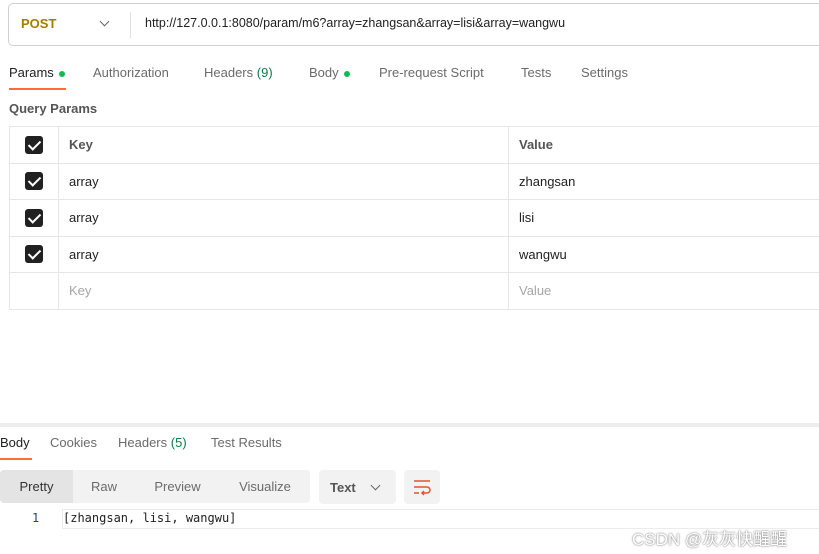 Image resolution: width=819 pixels, height=554 pixels. Describe the element at coordinates (663, 291) in the screenshot. I see `value-input: Value` at that location.